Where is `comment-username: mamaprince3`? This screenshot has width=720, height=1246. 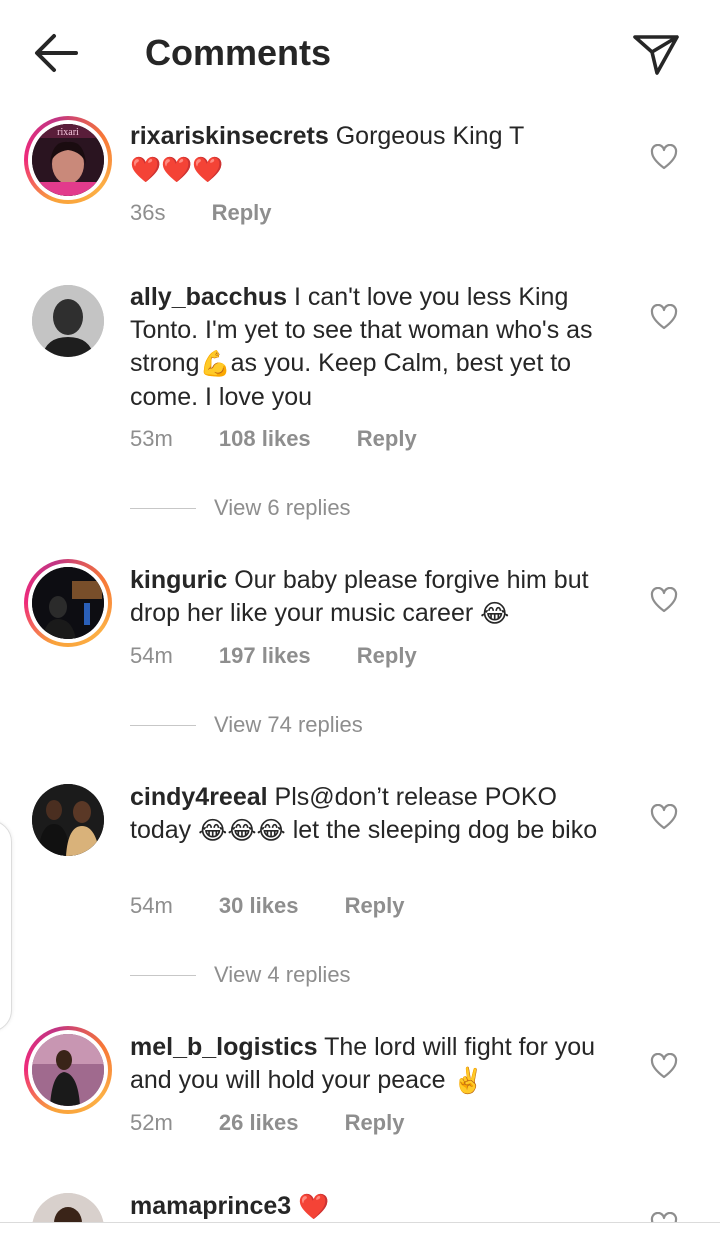
comment-username: mamaprince3 is located at coordinates (210, 1206).